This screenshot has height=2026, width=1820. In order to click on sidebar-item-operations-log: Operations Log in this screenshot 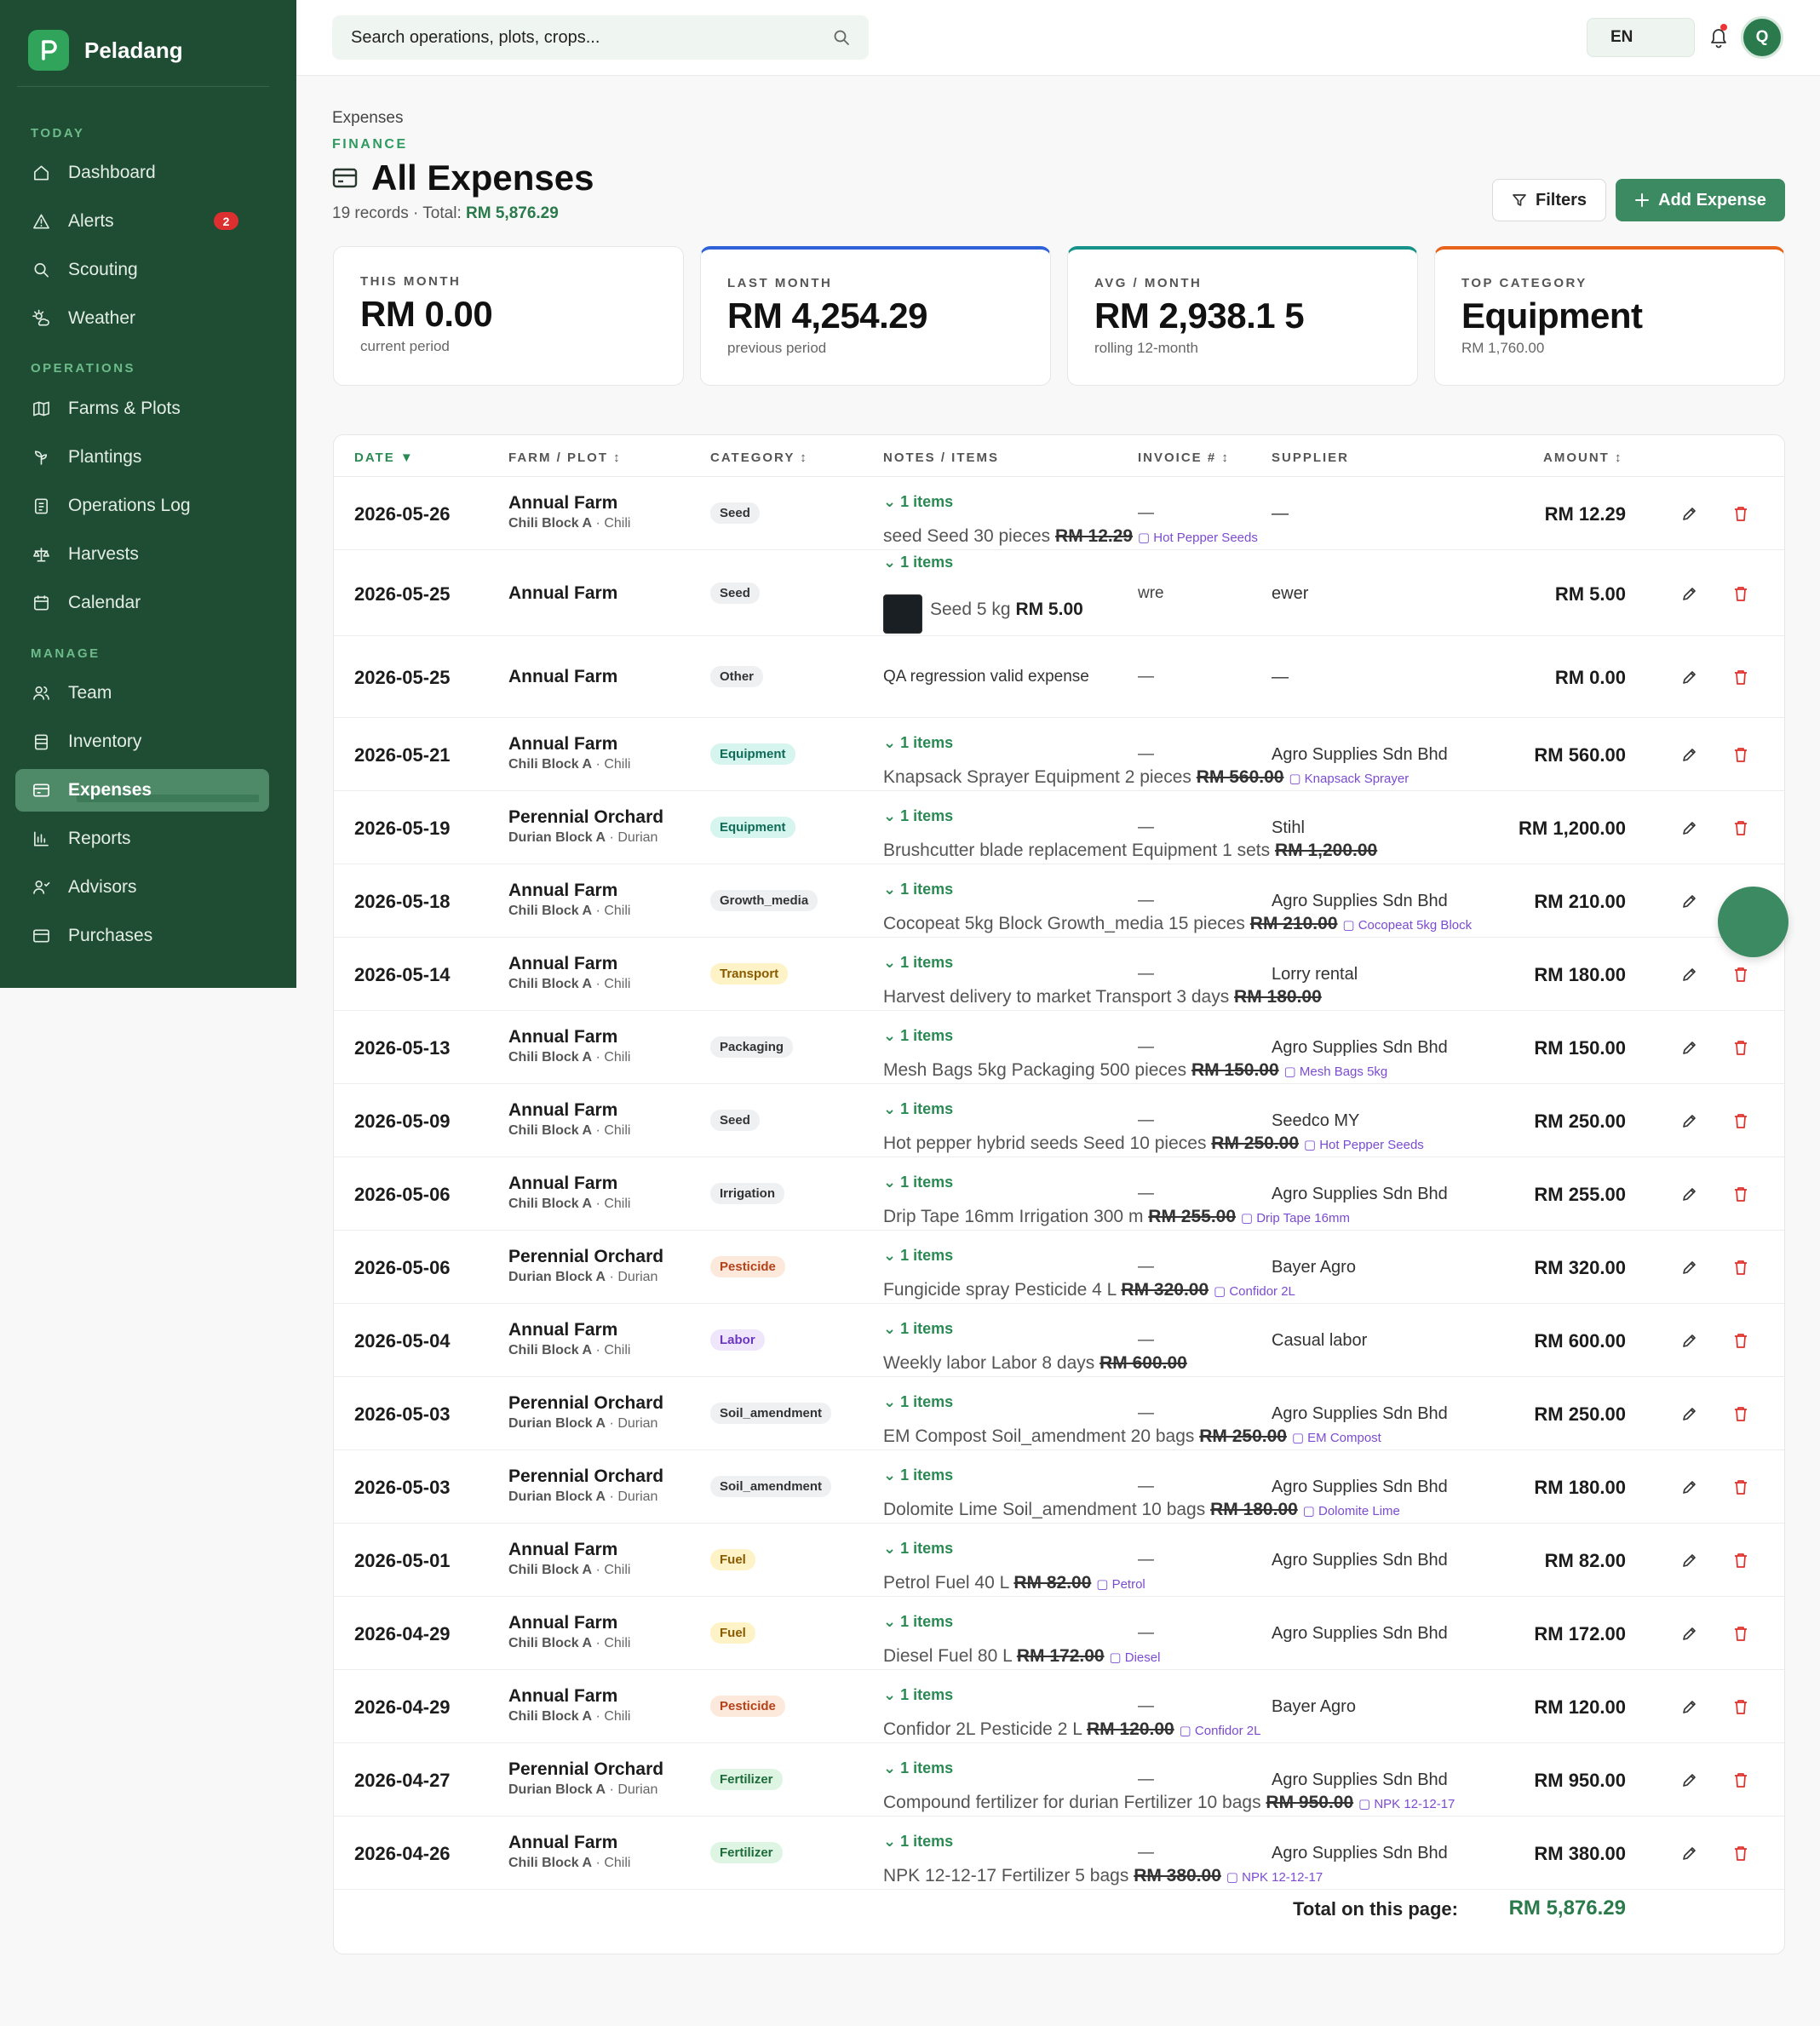, I will do `click(142, 506)`.